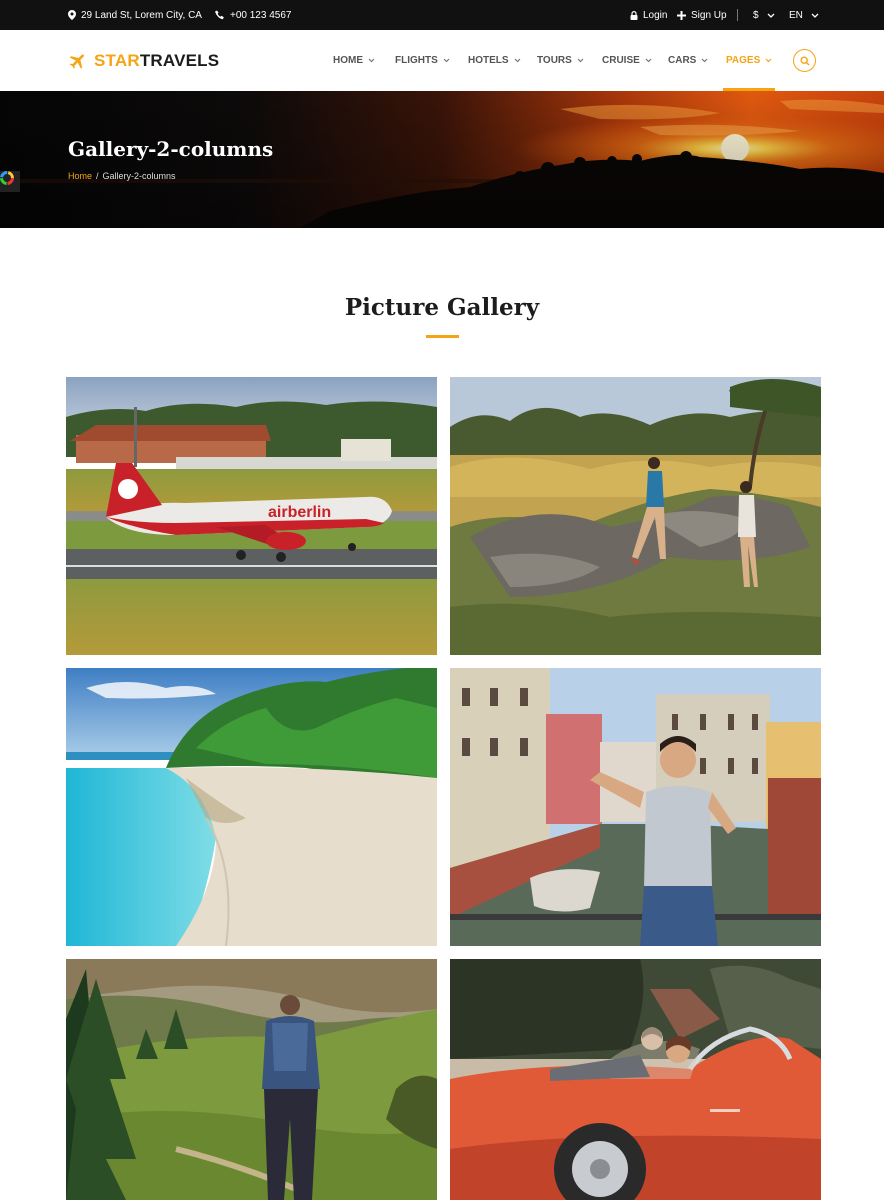 Image resolution: width=884 pixels, height=1200 pixels. I want to click on gallery-item-mountain, so click(251, 1079).